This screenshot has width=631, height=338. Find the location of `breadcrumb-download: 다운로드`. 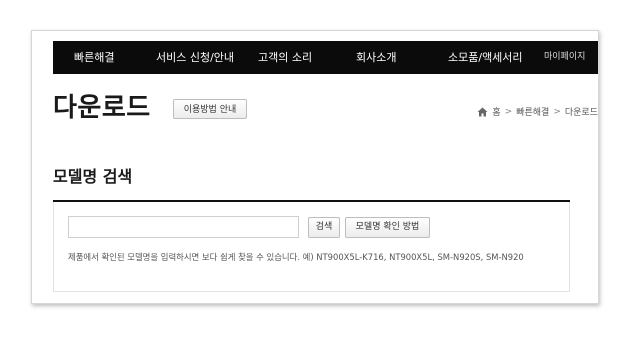

breadcrumb-download: 다운로드 is located at coordinates (581, 113).